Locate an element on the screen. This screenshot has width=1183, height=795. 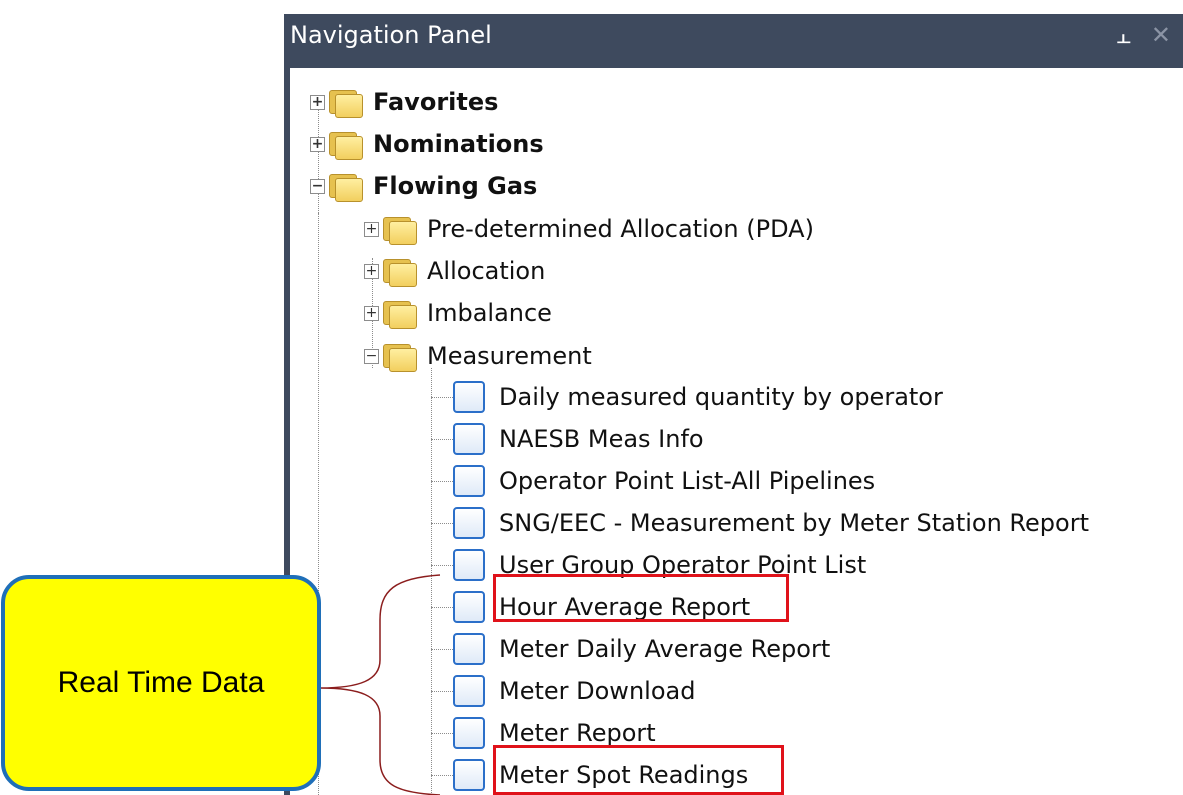
callout-label: Real Time Data is located at coordinates (161, 682).